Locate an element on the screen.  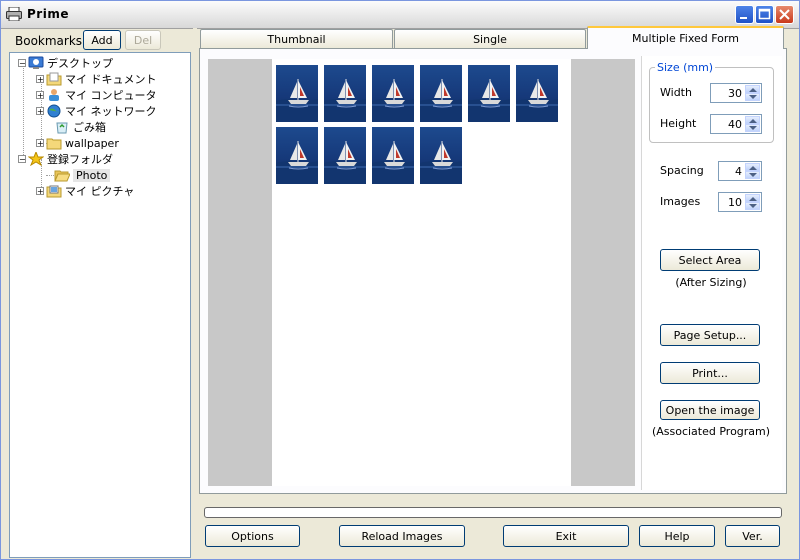
width-increment-button is located at coordinates (752, 89).